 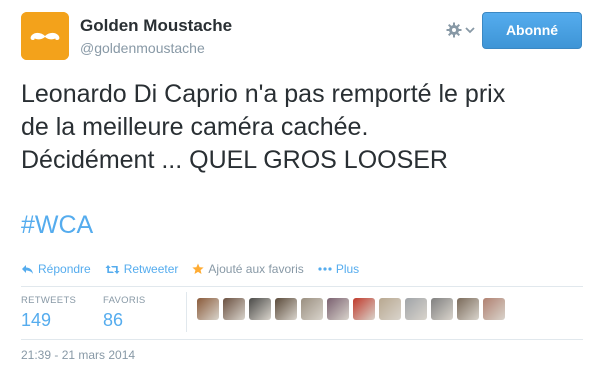 What do you see at coordinates (470, 30) in the screenshot?
I see `chevron-down-icon` at bounding box center [470, 30].